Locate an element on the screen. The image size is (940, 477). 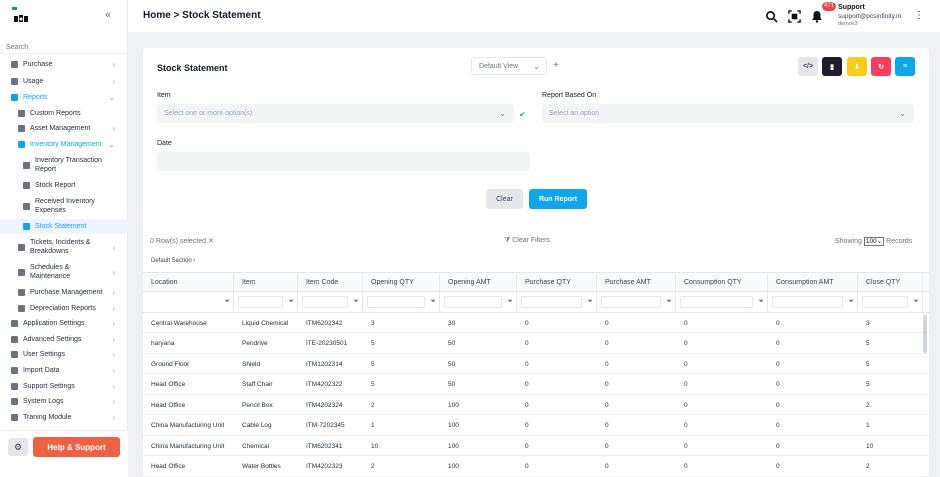
sidebar-item-inventory-transaction-report: Inventory Transaction Report is located at coordinates (64, 165).